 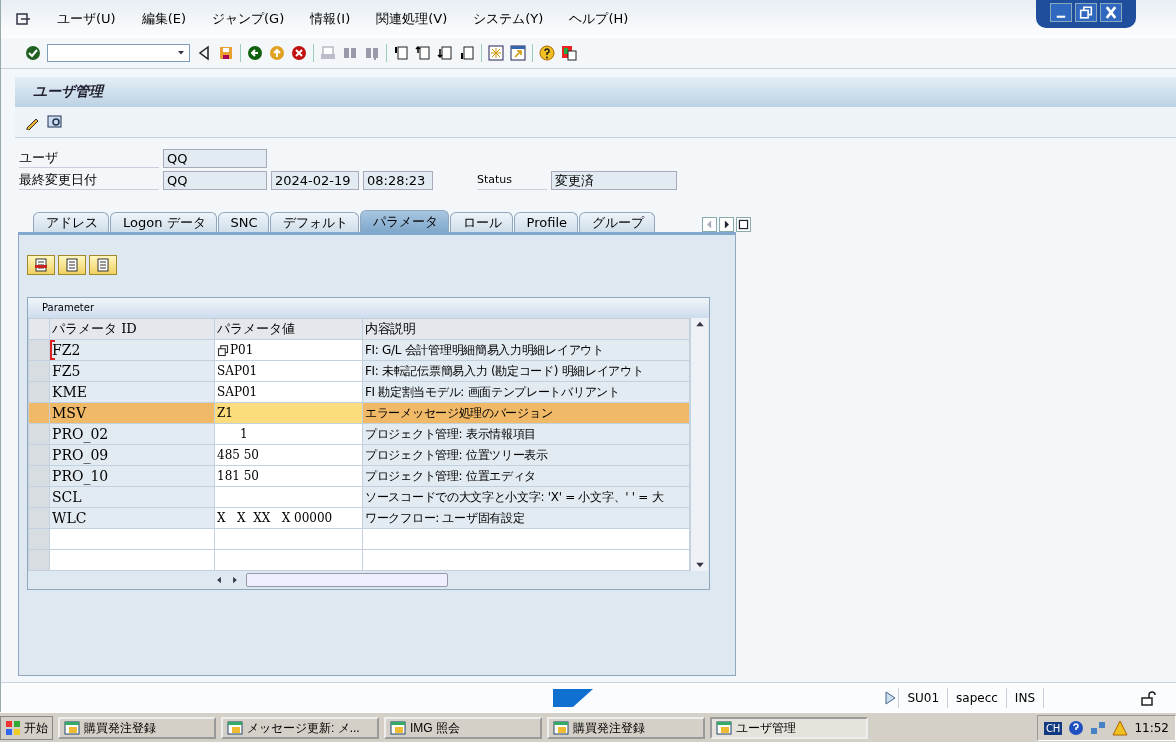 I want to click on tab: ロール, so click(x=481, y=222).